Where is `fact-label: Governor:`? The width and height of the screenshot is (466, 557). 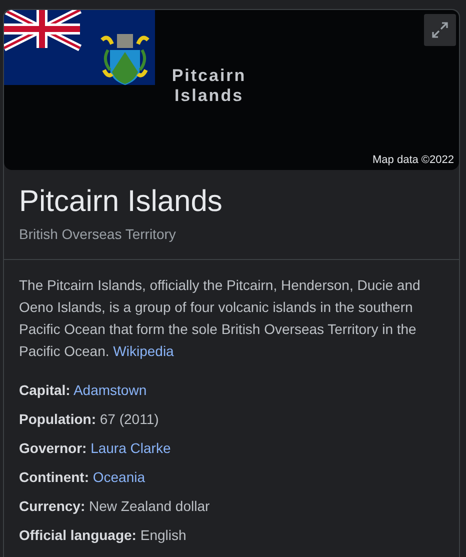 fact-label: Governor: is located at coordinates (53, 448).